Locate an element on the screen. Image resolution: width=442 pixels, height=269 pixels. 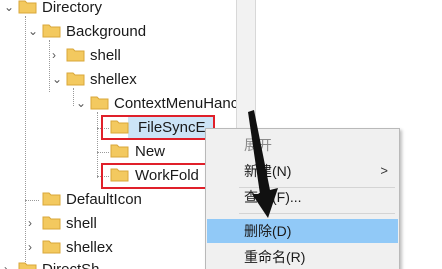
menu-item-rename: 重命名(R) is located at coordinates (302, 257).